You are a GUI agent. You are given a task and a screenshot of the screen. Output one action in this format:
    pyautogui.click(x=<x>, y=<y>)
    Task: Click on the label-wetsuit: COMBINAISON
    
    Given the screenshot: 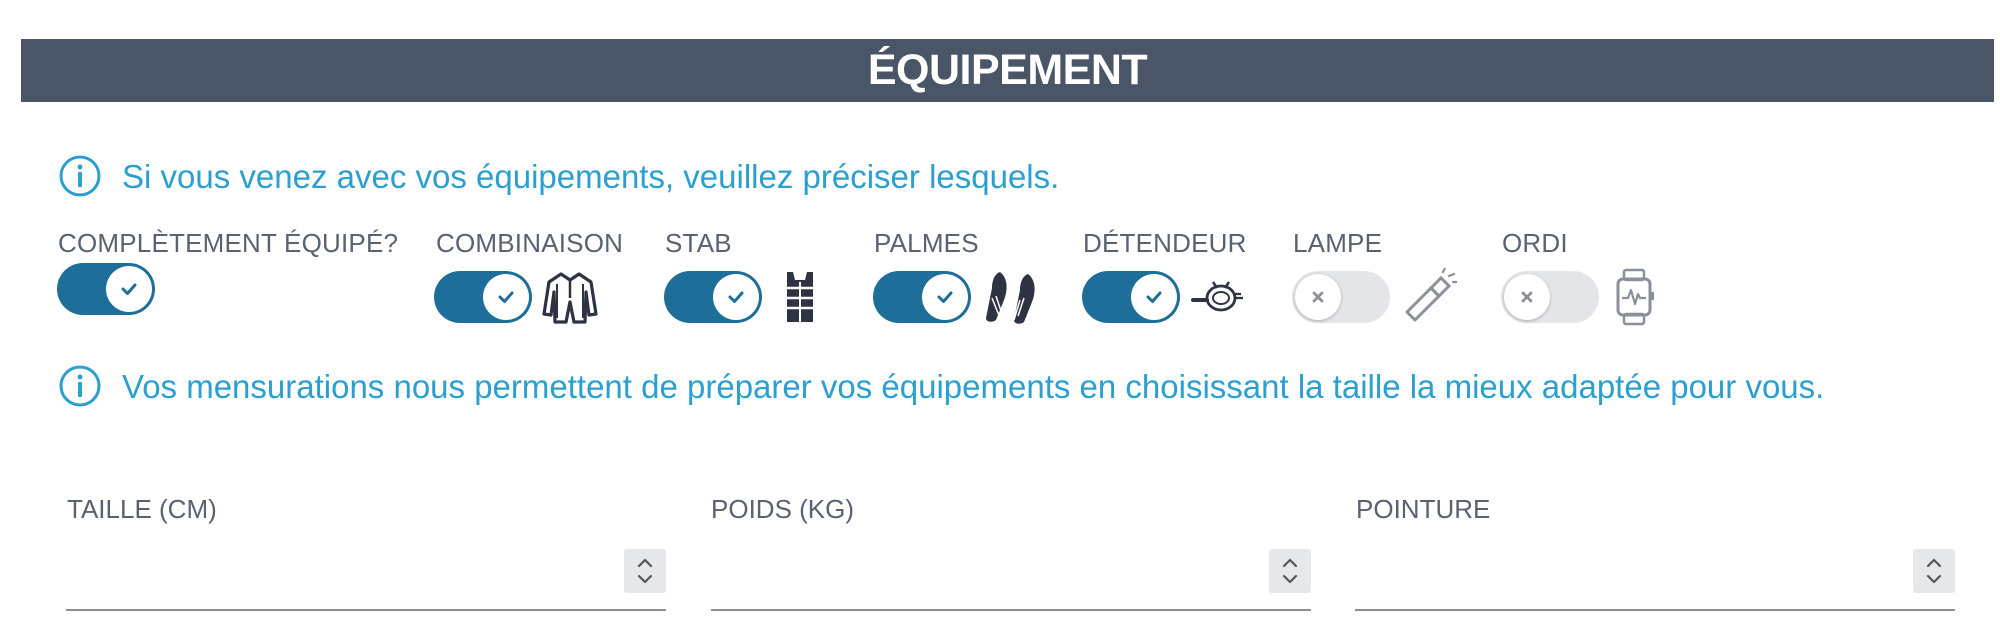 What is the action you would take?
    pyautogui.click(x=530, y=243)
    